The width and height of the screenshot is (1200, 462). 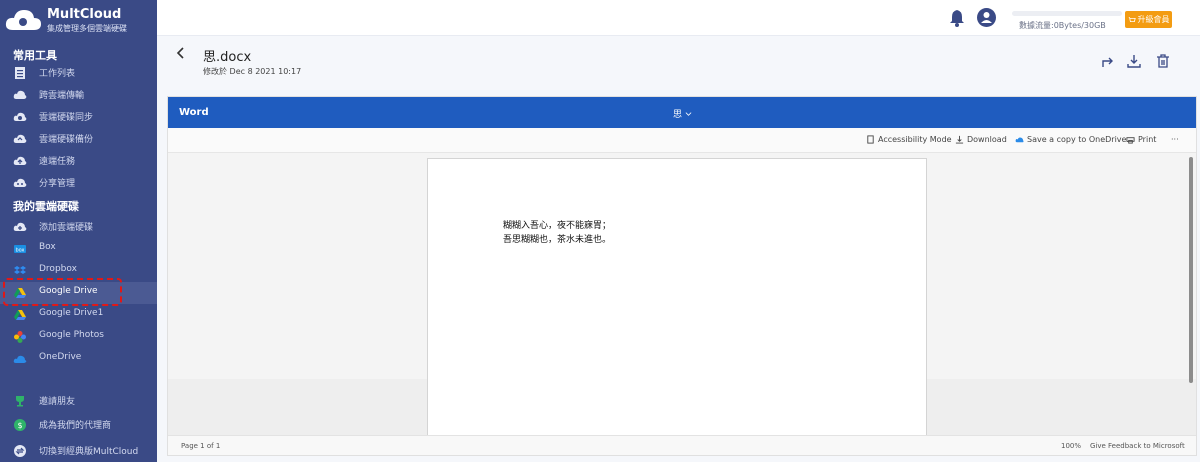 I want to click on share-forward-icon, so click(x=1108, y=61).